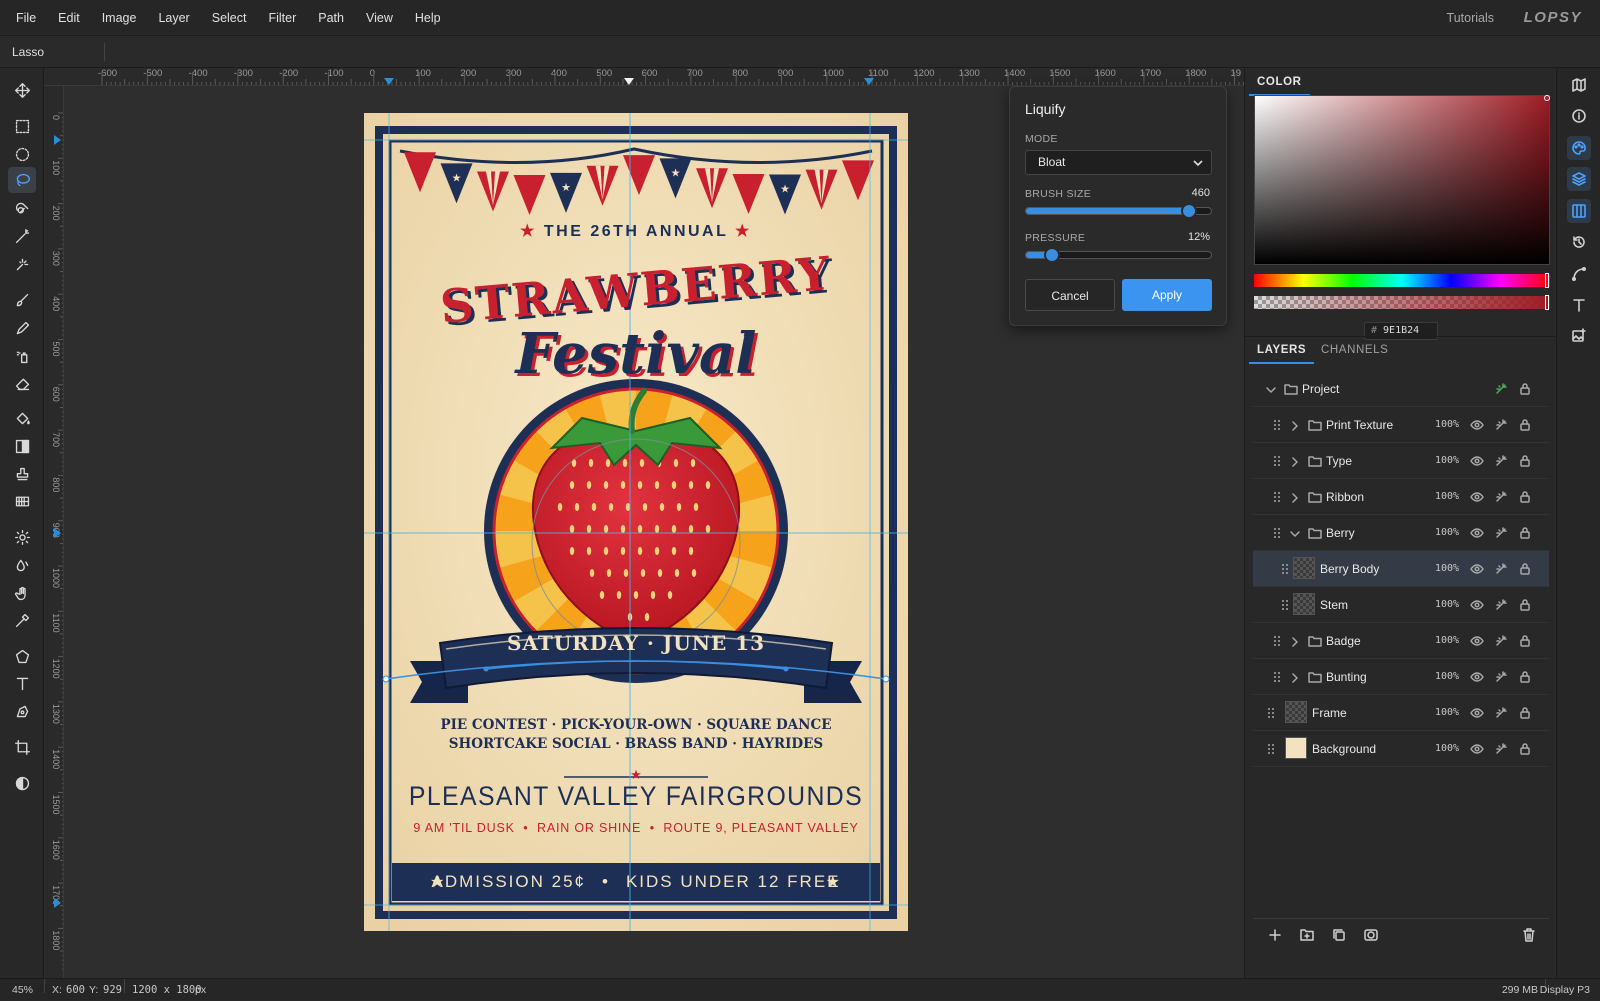 This screenshot has height=1001, width=1600. I want to click on layer-row-berry-body: Berry Body 100%, so click(1401, 569).